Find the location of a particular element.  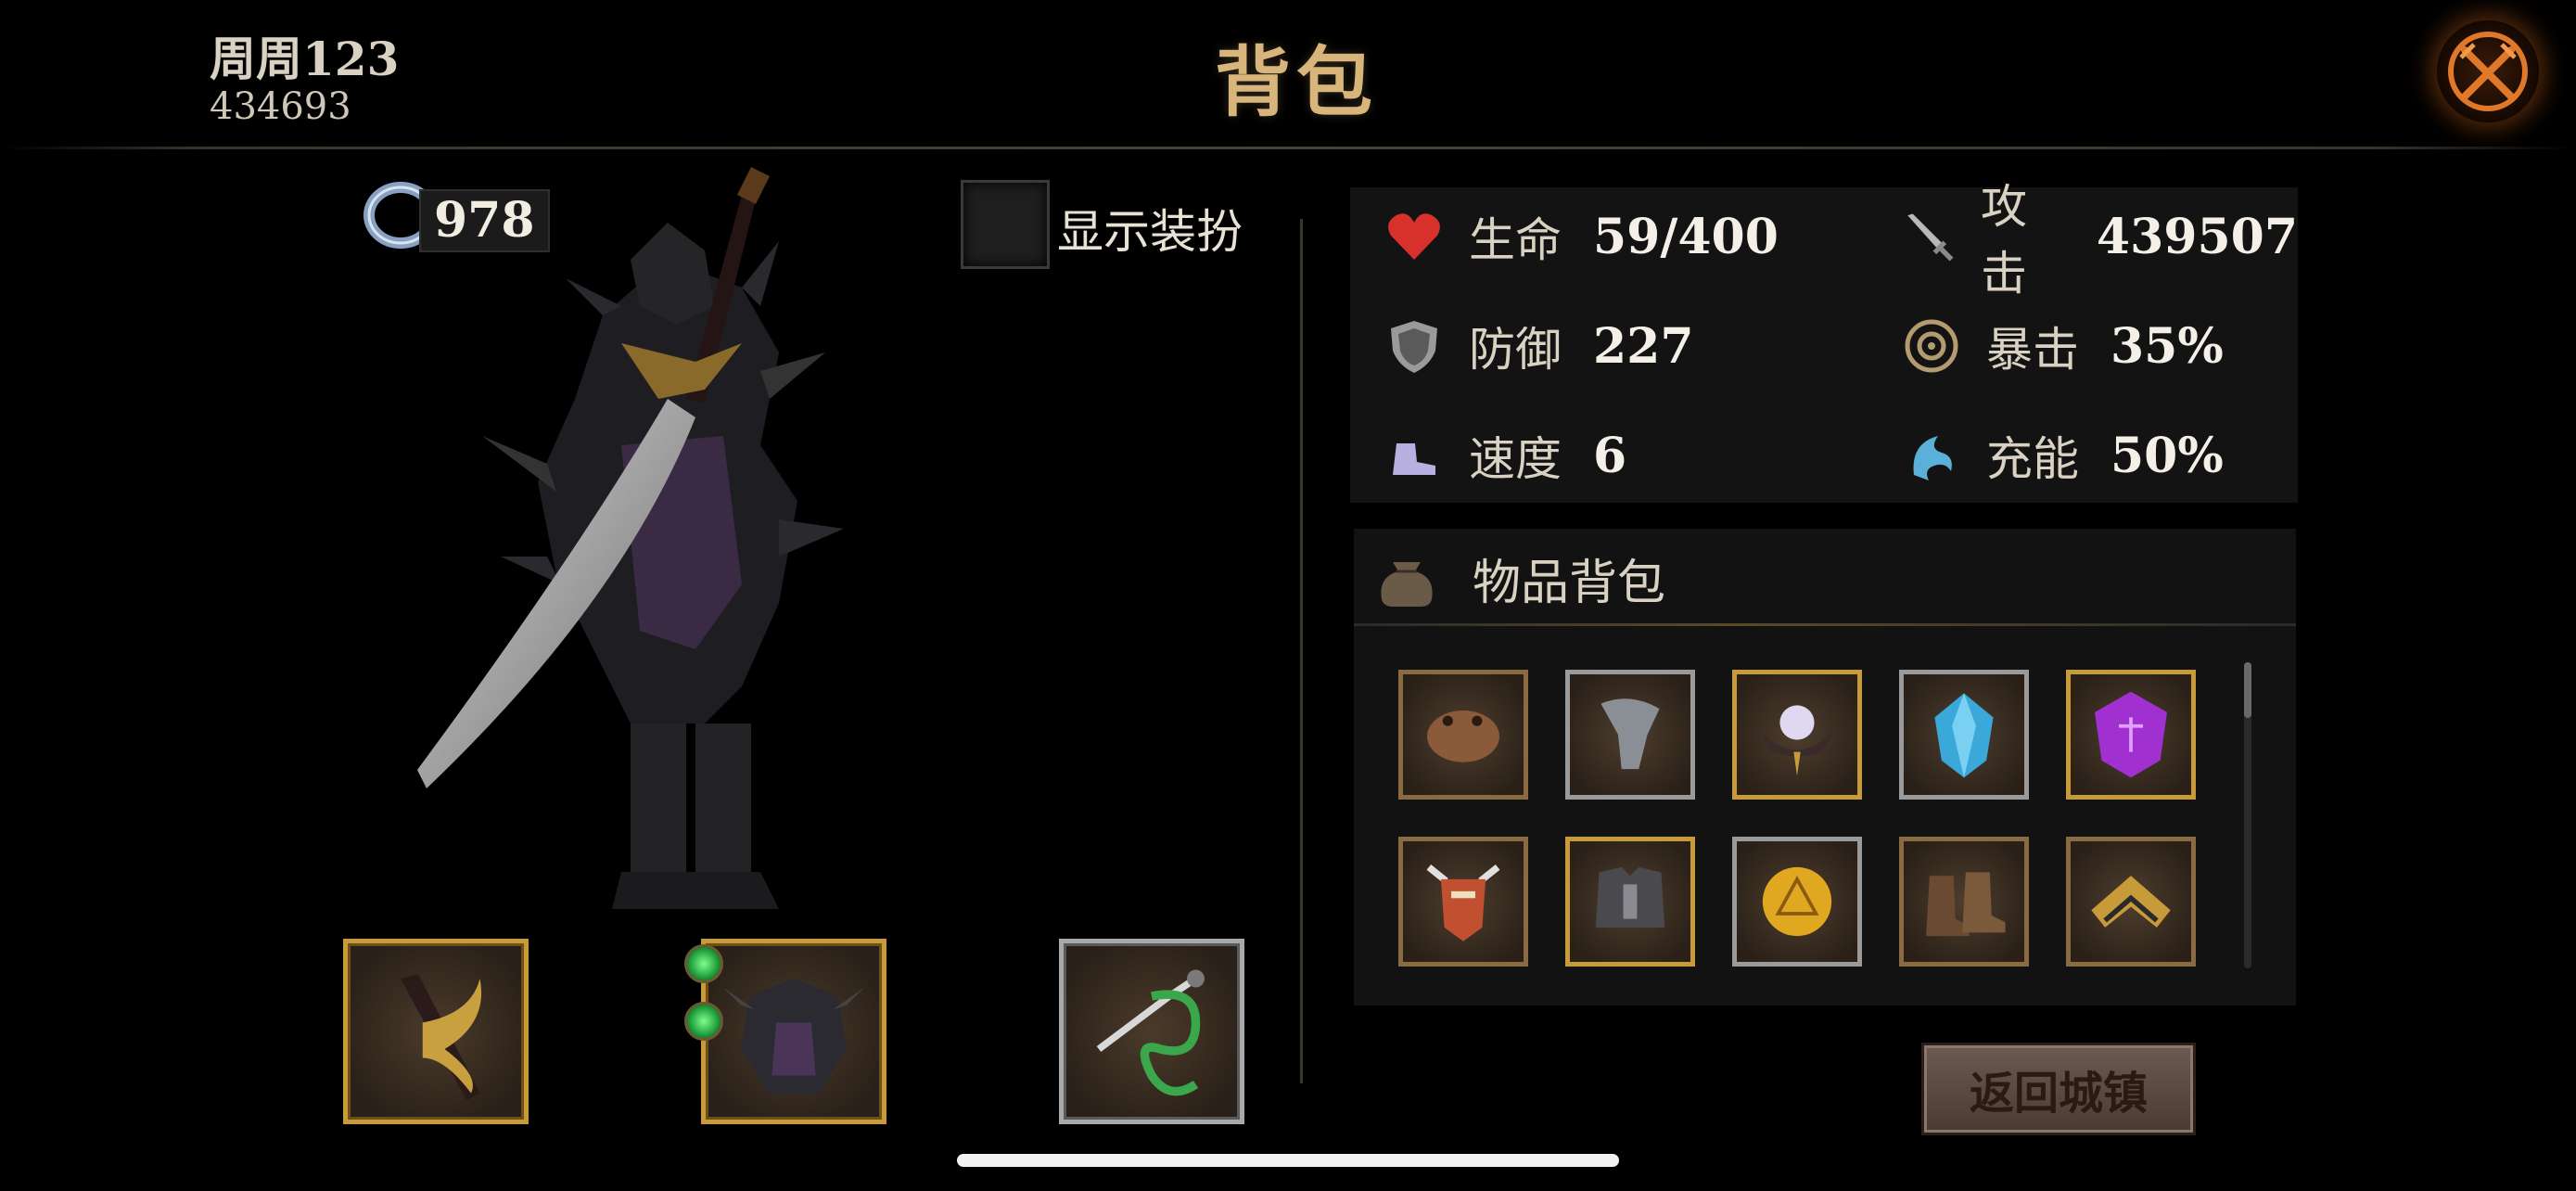

stat-label: 暴击 is located at coordinates (2033, 350).